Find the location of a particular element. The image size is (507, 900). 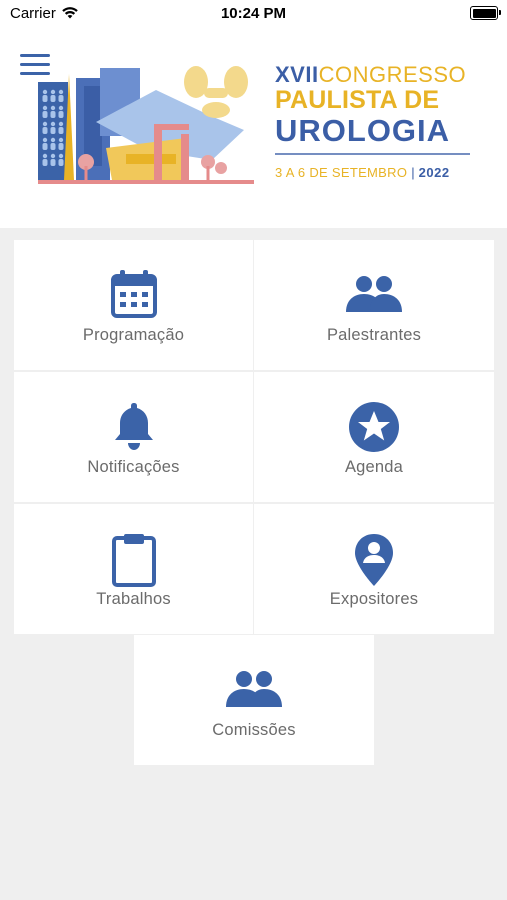

menu-tile-comissoes: Comissões is located at coordinates (254, 700).